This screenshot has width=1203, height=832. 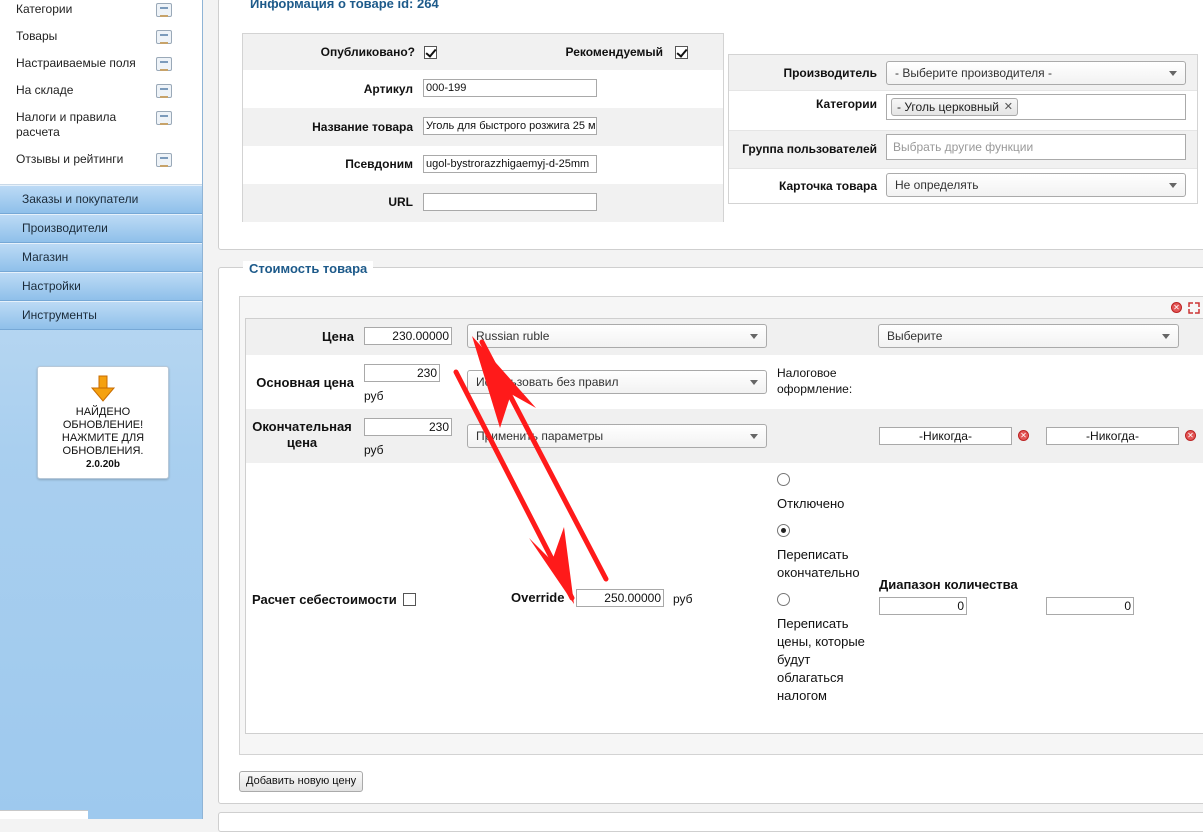 What do you see at coordinates (783, 530) in the screenshot?
I see `radio-override-final` at bounding box center [783, 530].